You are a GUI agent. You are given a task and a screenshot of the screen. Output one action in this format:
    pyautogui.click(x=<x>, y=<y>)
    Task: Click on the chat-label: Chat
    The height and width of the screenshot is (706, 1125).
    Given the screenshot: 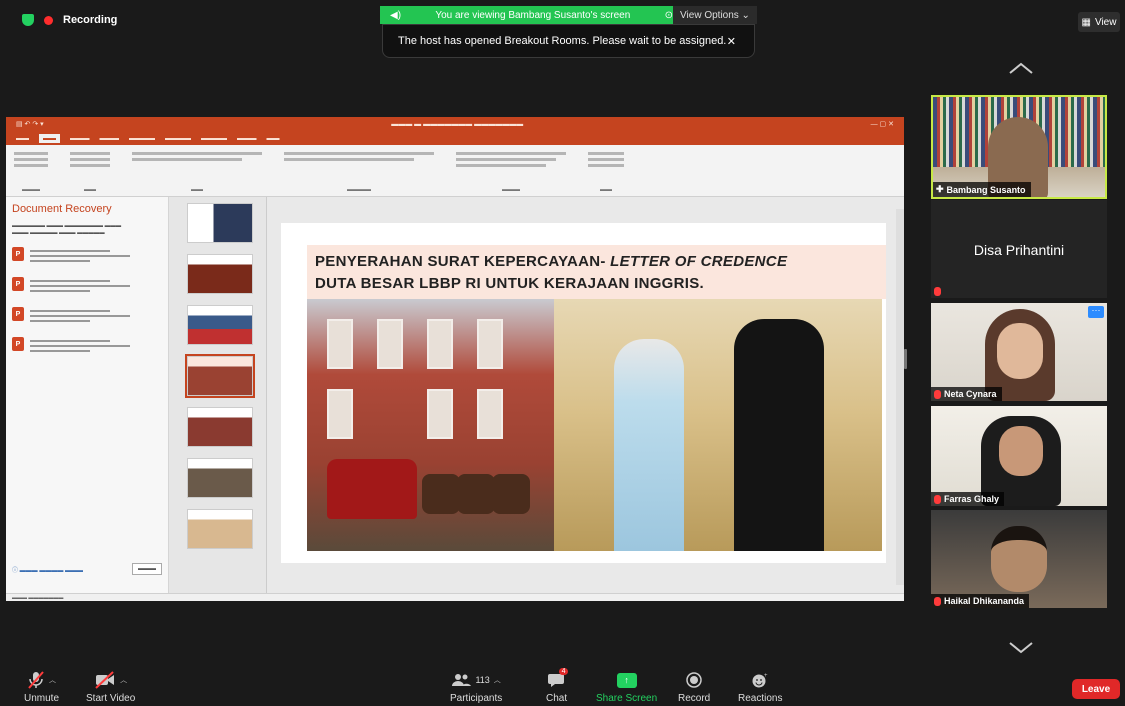 What is the action you would take?
    pyautogui.click(x=557, y=698)
    